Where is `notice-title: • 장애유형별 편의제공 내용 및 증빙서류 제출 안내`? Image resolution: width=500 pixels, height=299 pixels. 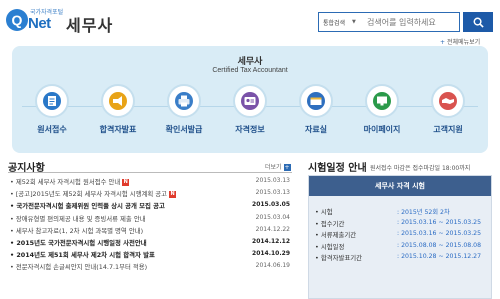 notice-title: • 장애유형별 편의제공 내용 및 증빙서류 제출 안내 is located at coordinates (78, 218).